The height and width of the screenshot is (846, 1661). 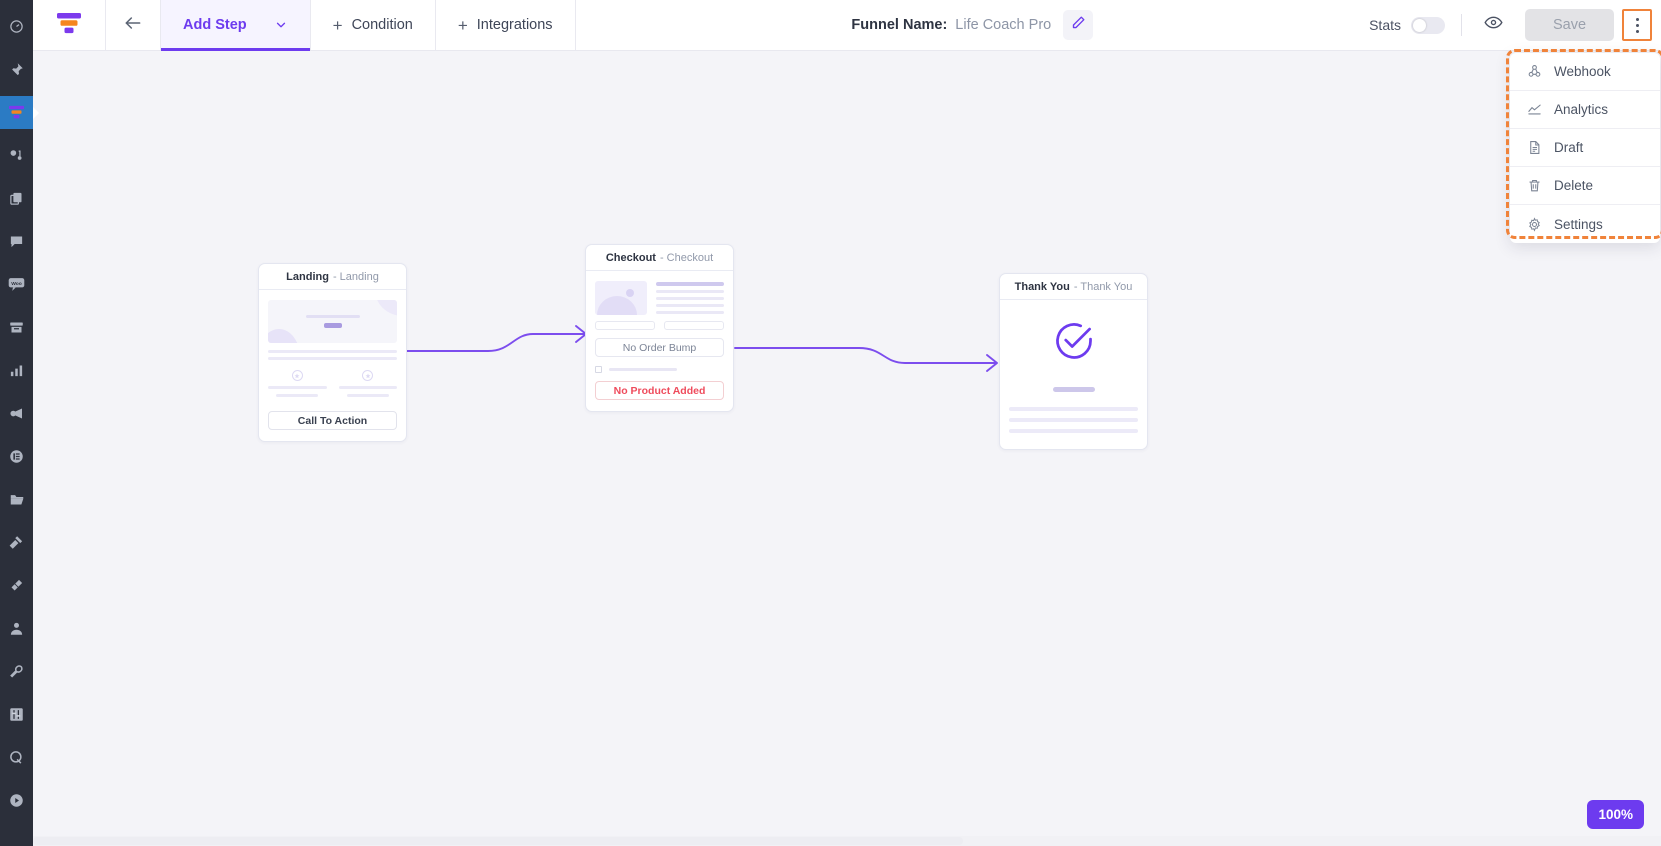 I want to click on checkbox-icon, so click(x=598, y=369).